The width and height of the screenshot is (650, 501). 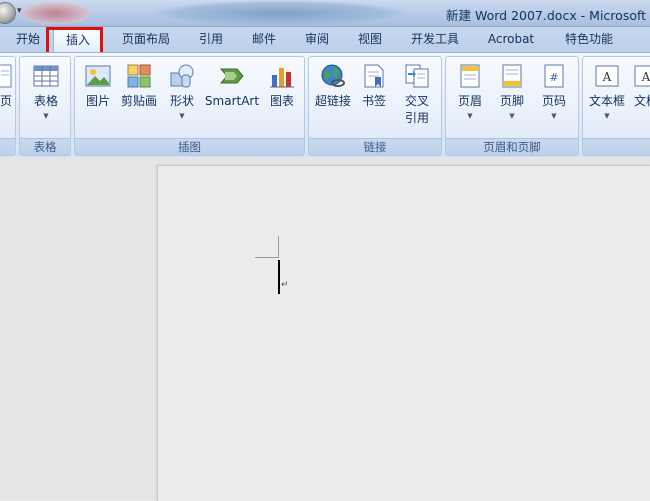 What do you see at coordinates (231, 76) in the screenshot?
I see `smartart-icon` at bounding box center [231, 76].